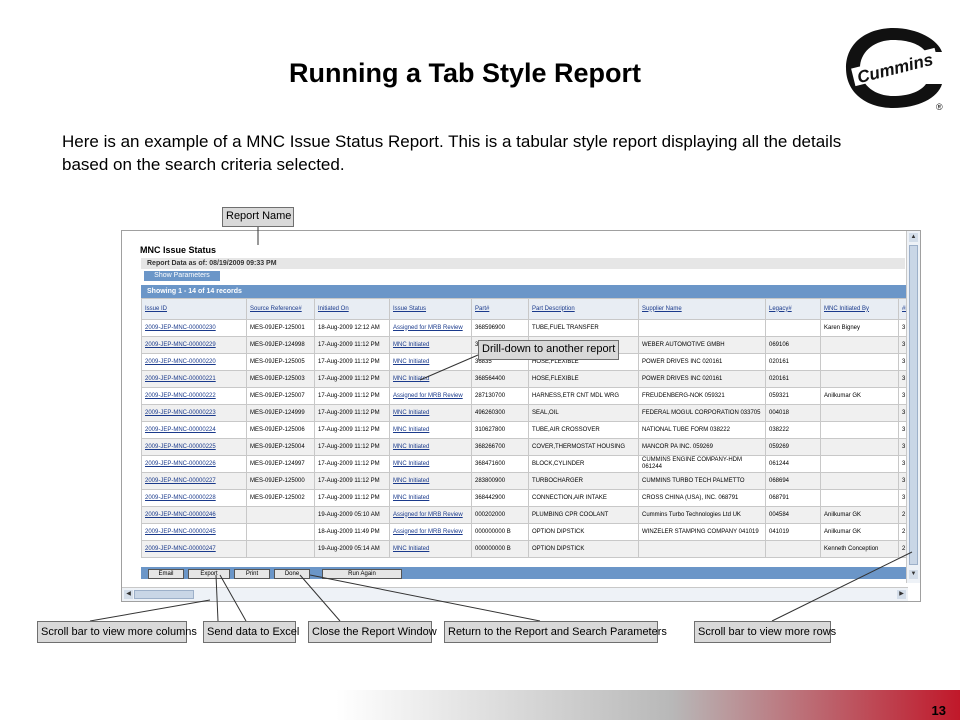 This screenshot has height=720, width=960. I want to click on table-cell: 368564400, so click(500, 379).